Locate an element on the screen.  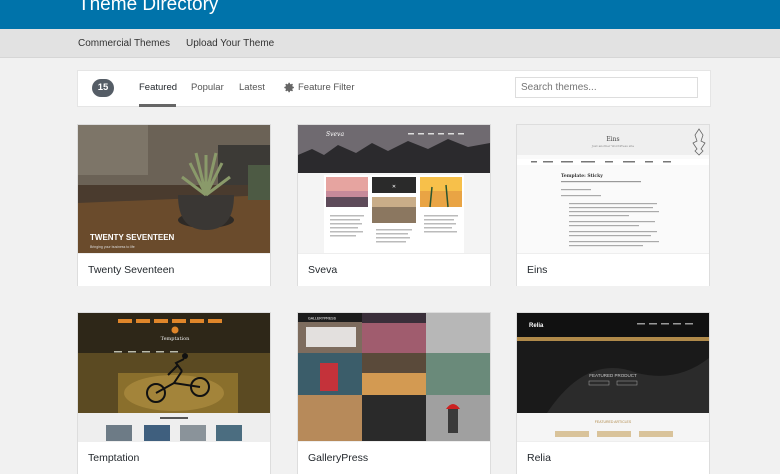
theme-screenshot: Temptation is located at coordinates (174, 377).